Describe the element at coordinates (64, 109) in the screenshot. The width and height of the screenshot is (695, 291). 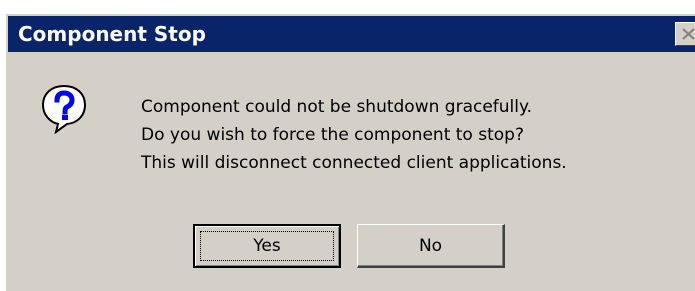
I see `question-icon` at that location.